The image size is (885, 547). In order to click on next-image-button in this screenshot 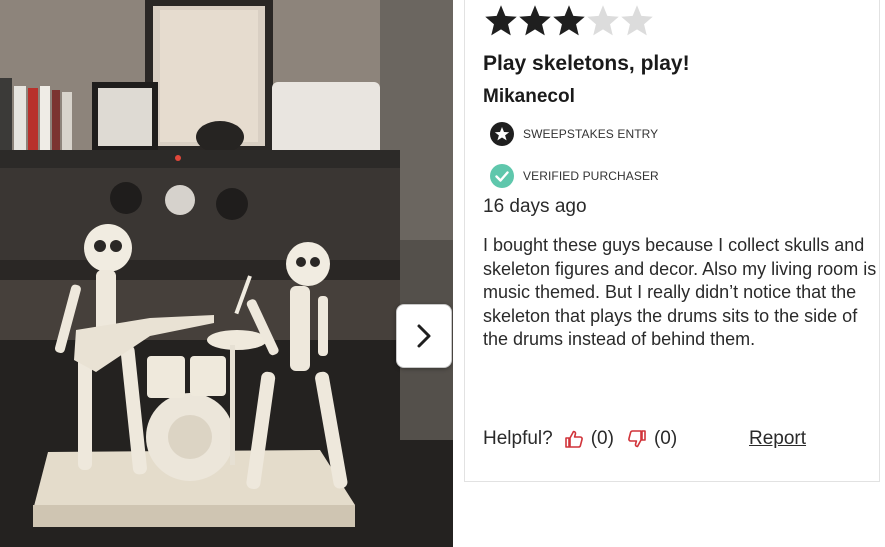, I will do `click(424, 336)`.